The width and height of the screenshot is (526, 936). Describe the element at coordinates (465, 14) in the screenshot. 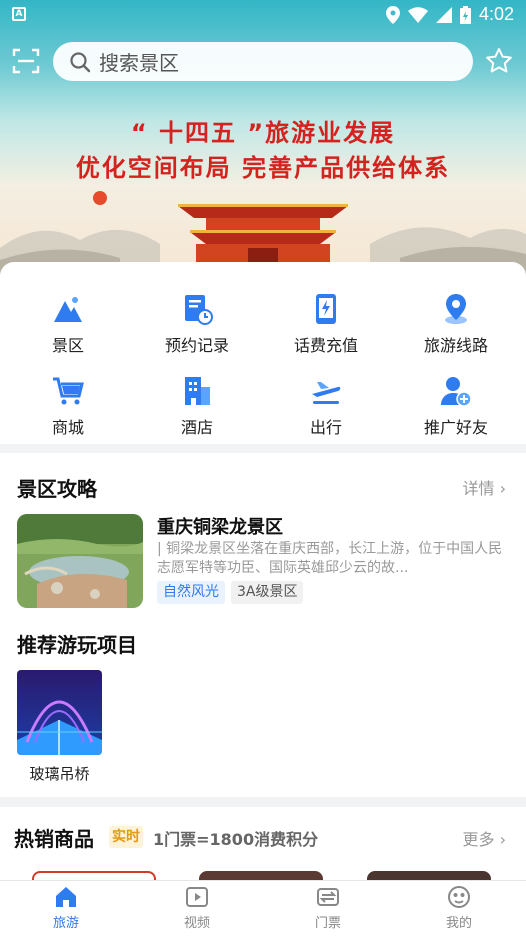

I see `battery-icon` at that location.